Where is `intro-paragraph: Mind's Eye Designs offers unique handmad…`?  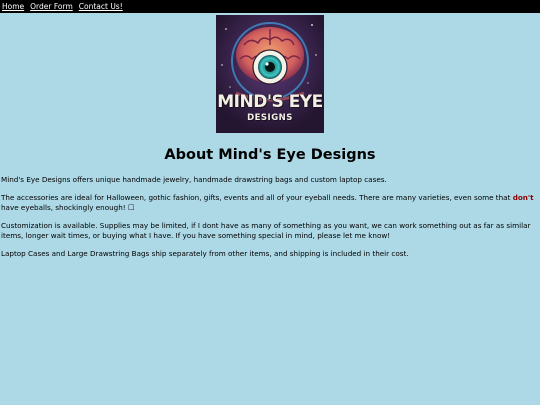
intro-paragraph: Mind's Eye Designs offers unique handmad… is located at coordinates (194, 179).